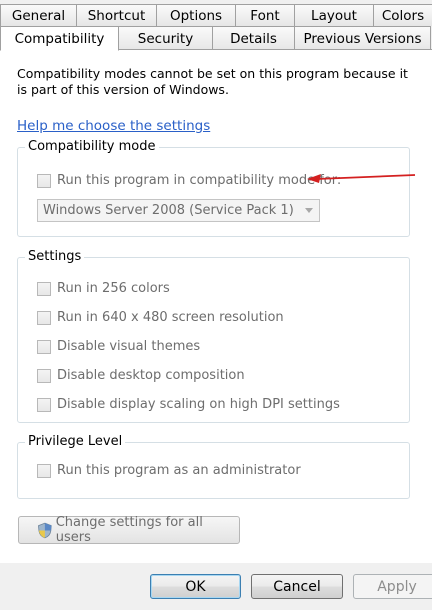 This screenshot has width=432, height=610. Describe the element at coordinates (402, 15) in the screenshot. I see `tab-colors: Colors` at that location.